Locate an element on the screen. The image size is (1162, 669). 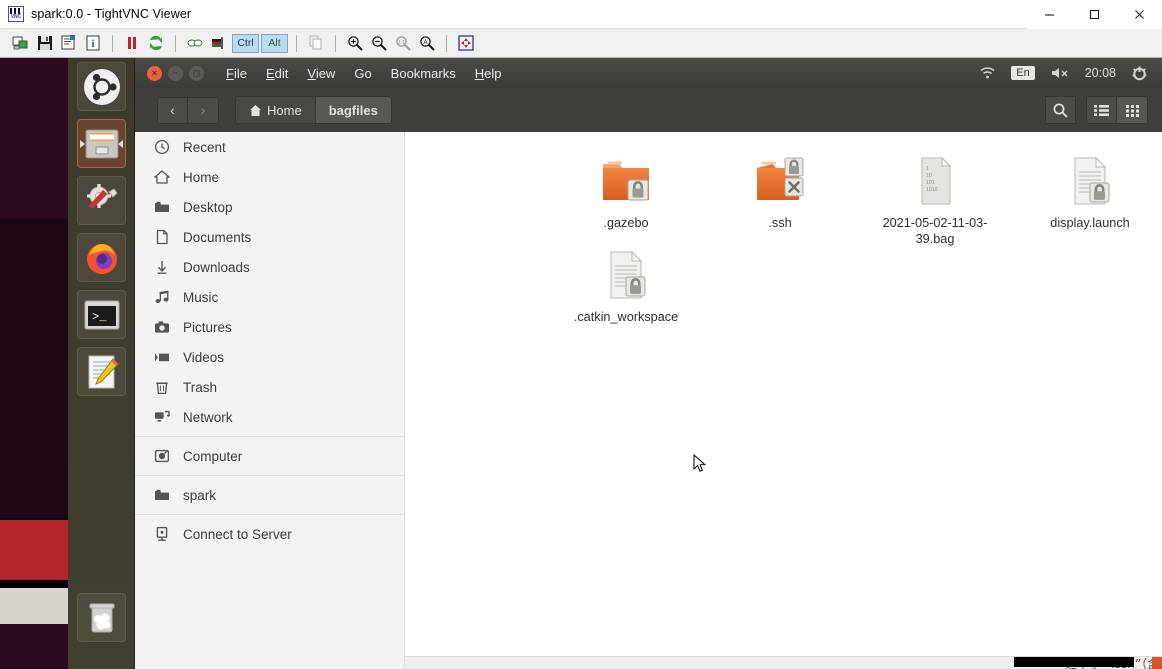
sidebar-item-network: Network is located at coordinates (269, 417).